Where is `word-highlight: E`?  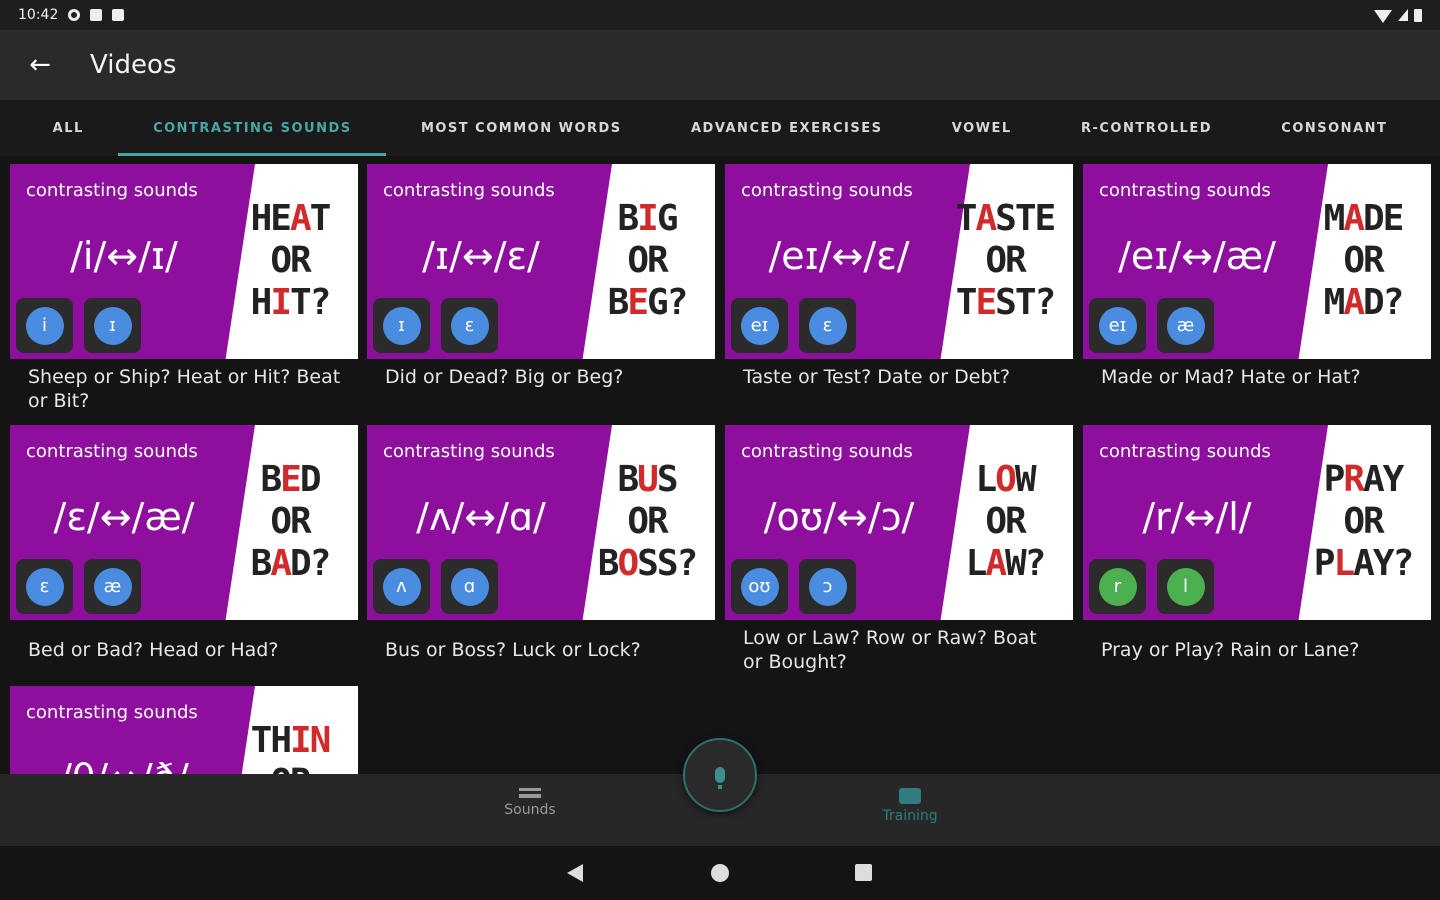 word-highlight: E is located at coordinates (986, 302).